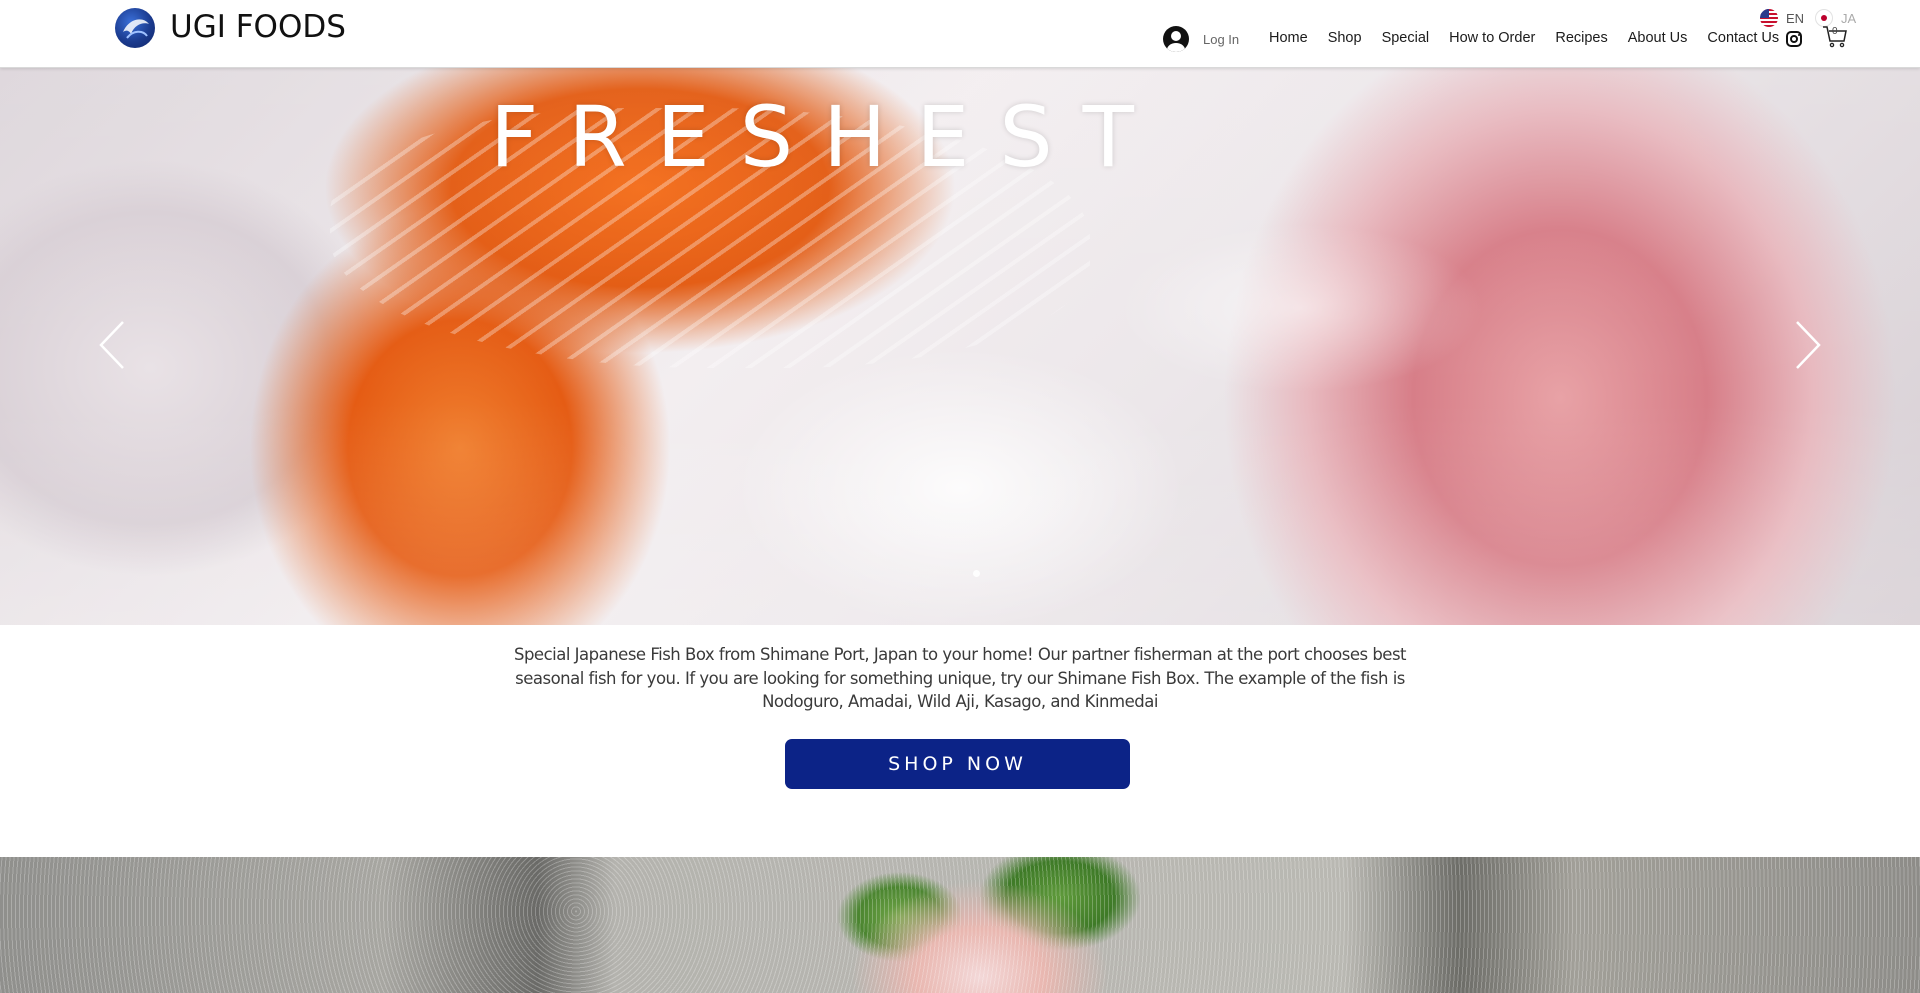 This screenshot has width=1920, height=993. Describe the element at coordinates (1769, 18) in the screenshot. I see `us-flag-icon` at that location.